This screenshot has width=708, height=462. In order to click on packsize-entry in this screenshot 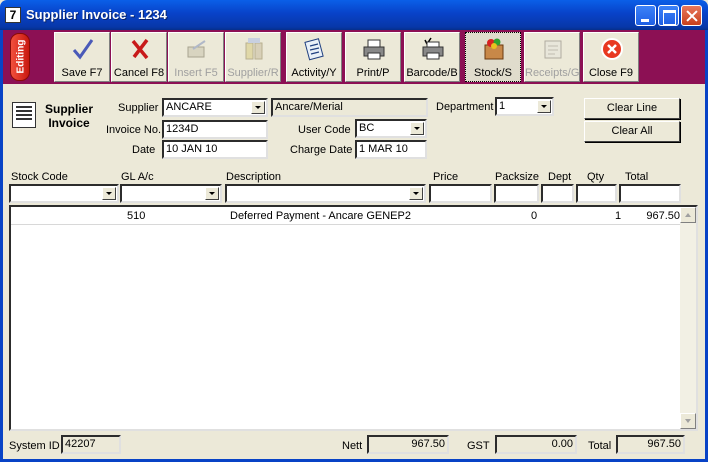, I will do `click(516, 193)`.